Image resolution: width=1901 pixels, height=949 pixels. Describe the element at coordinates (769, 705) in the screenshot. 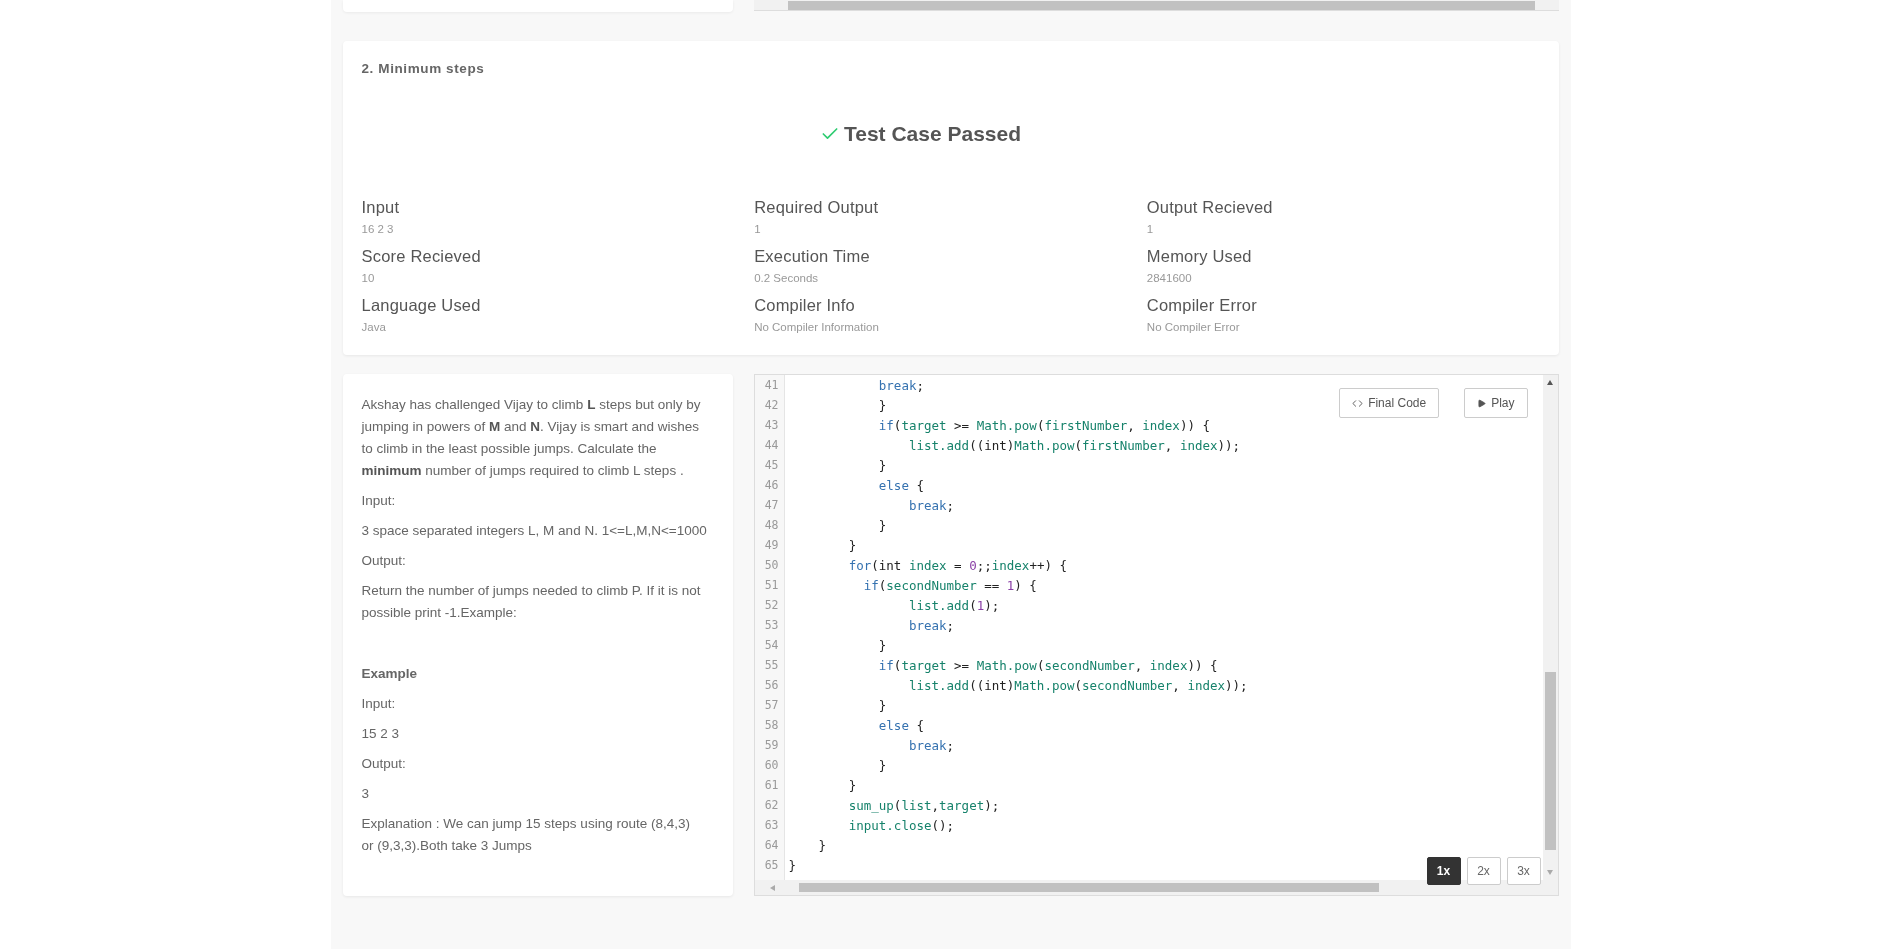

I see `line-number: 57` at that location.